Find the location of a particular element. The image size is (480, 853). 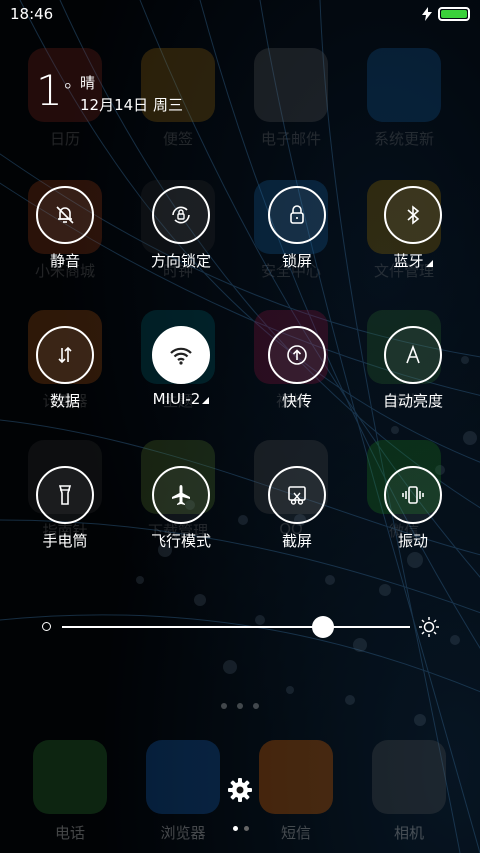

screenshot-icon is located at coordinates (297, 495).